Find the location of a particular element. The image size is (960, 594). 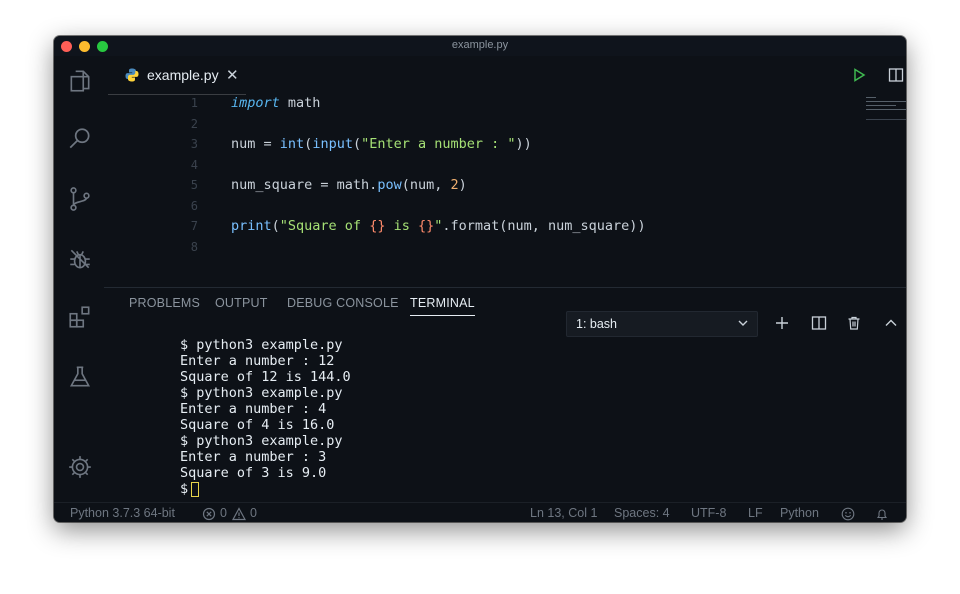

split-terminal-icon is located at coordinates (819, 323).